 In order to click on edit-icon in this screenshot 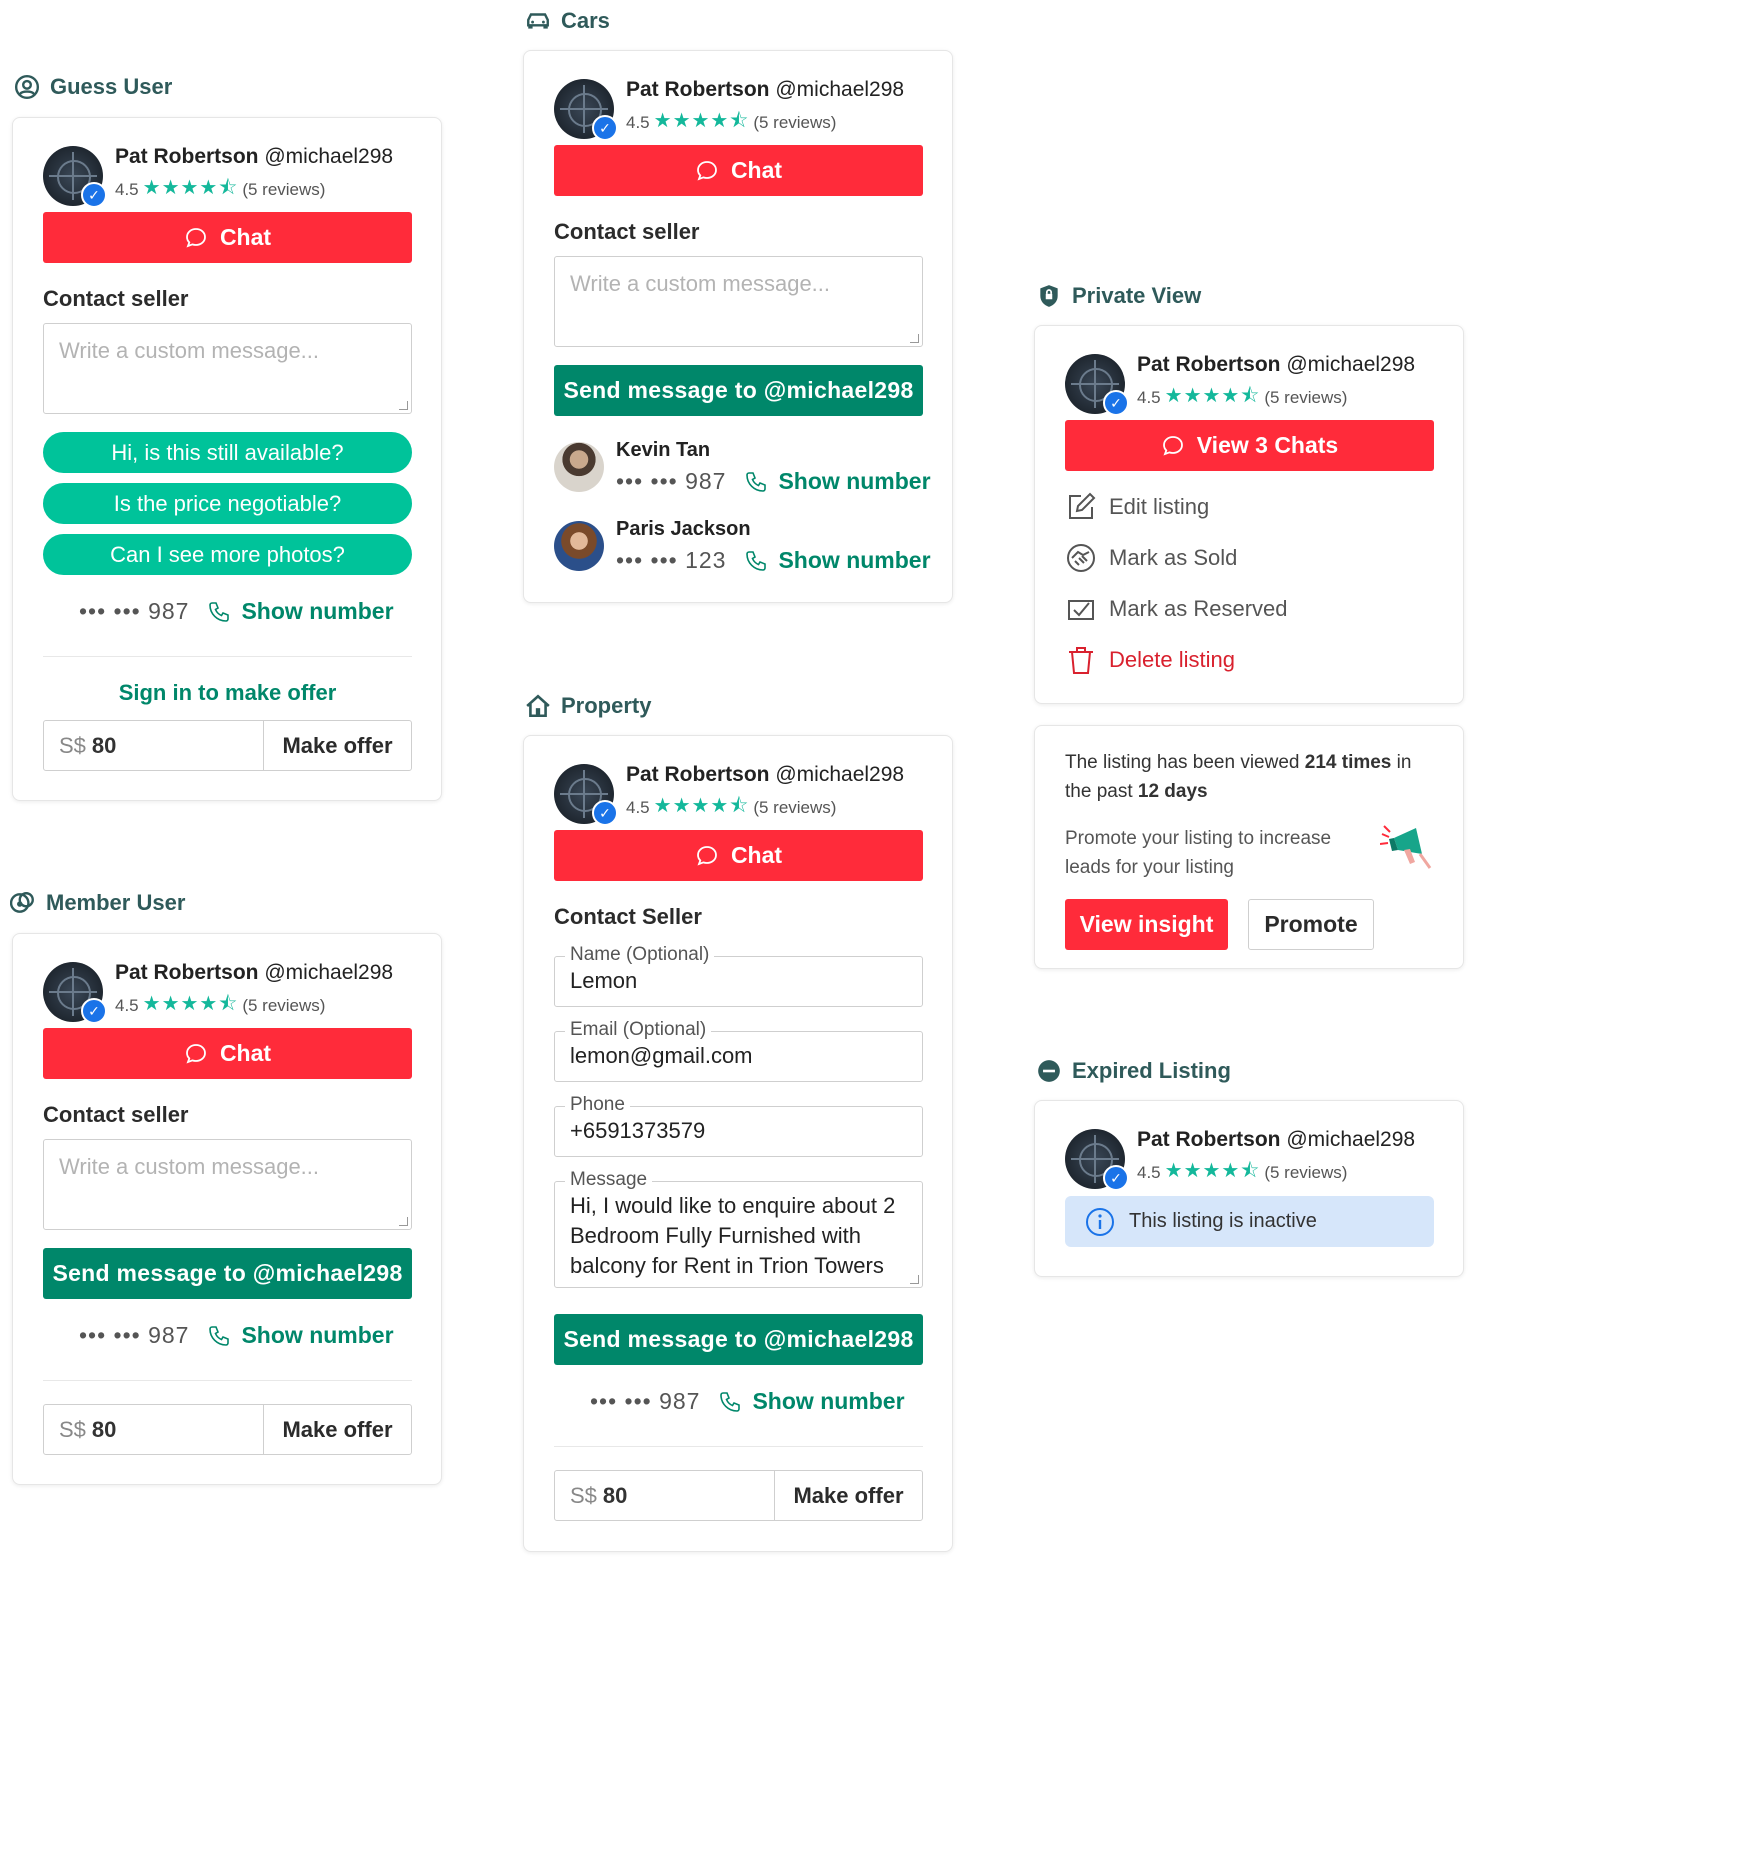, I will do `click(1082, 505)`.